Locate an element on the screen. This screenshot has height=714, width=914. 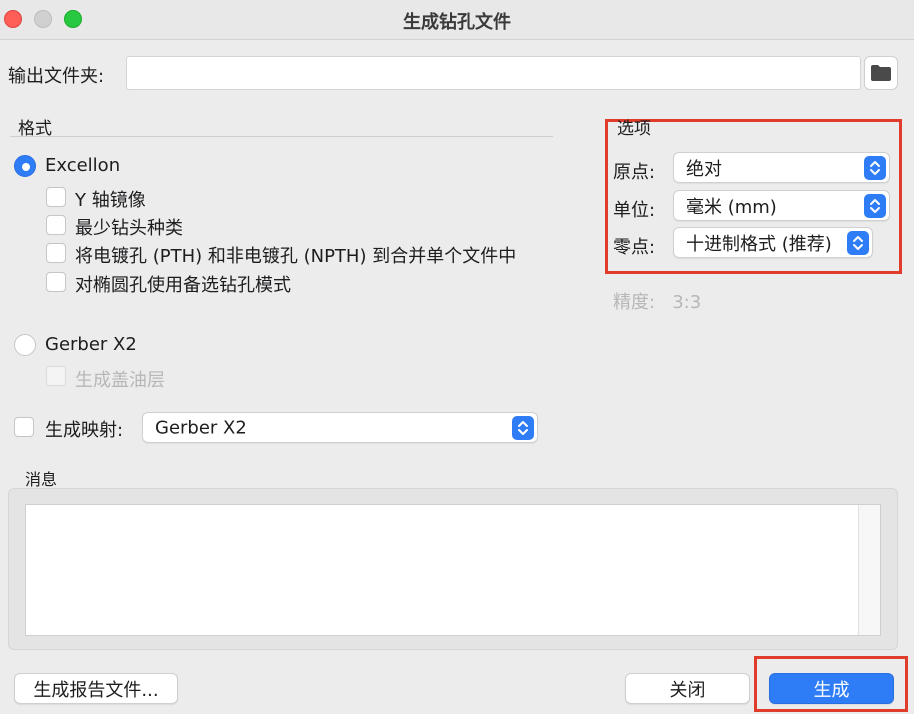
alt-oval-drill-checkbox is located at coordinates (56, 282).